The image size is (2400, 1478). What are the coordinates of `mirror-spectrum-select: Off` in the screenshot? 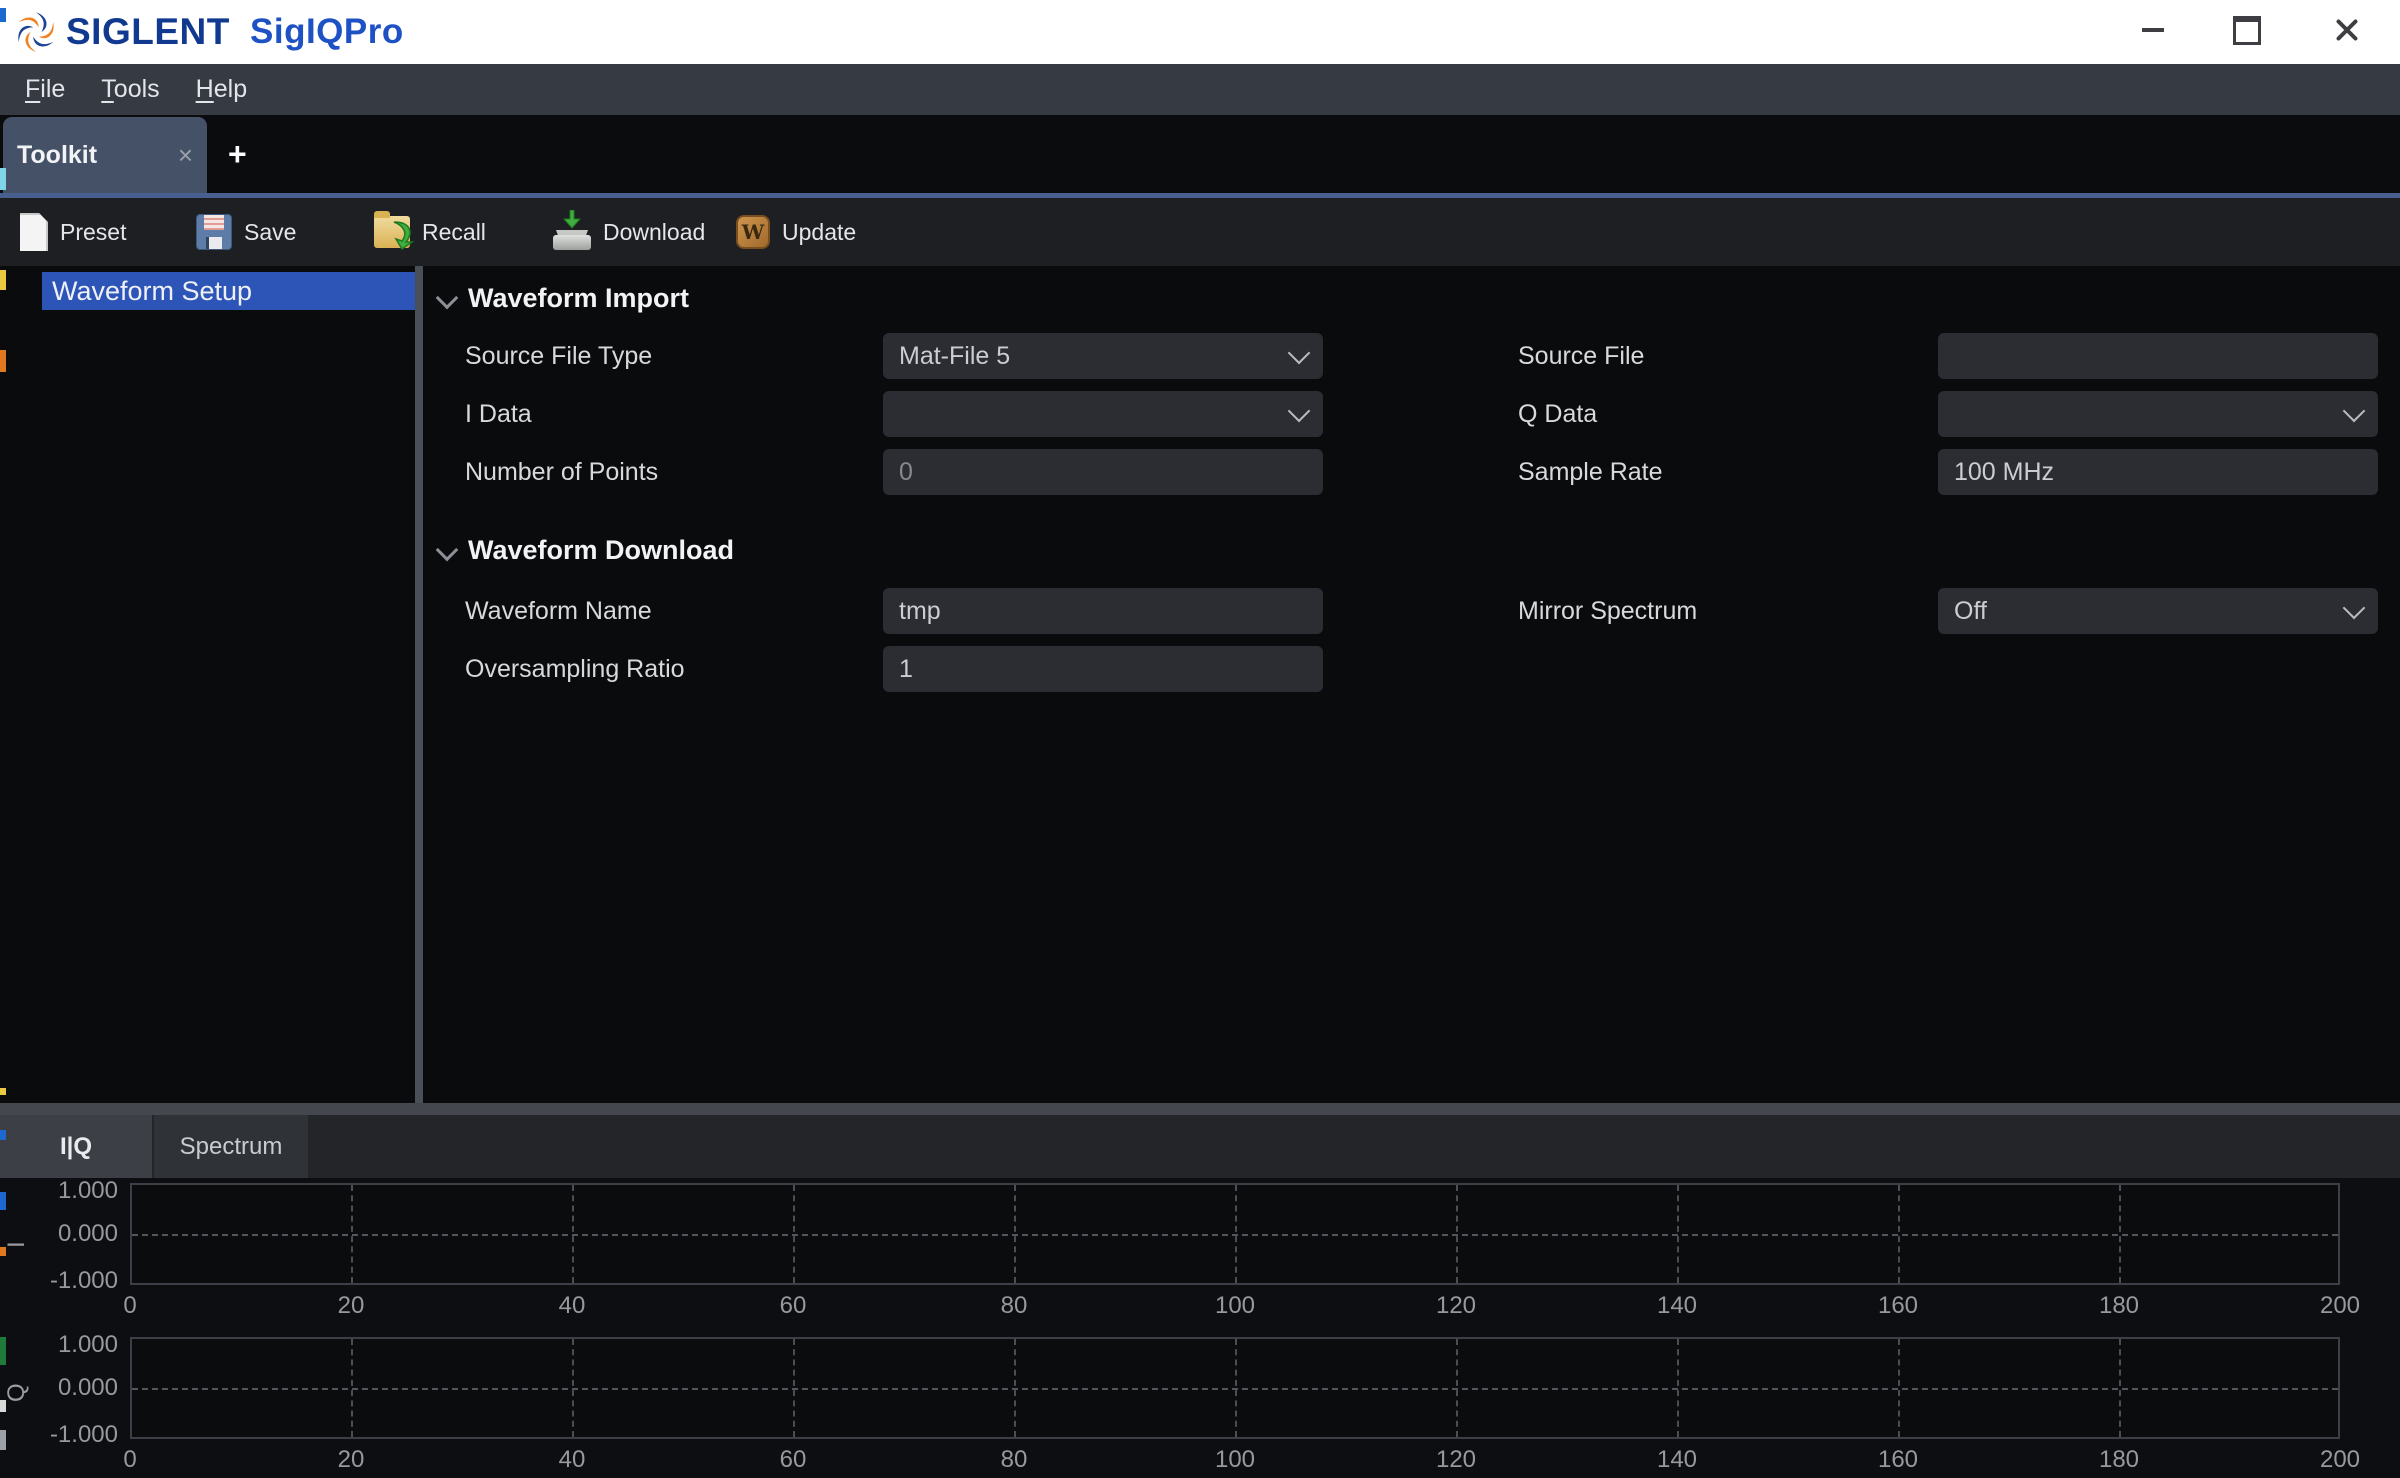 It's located at (2158, 611).